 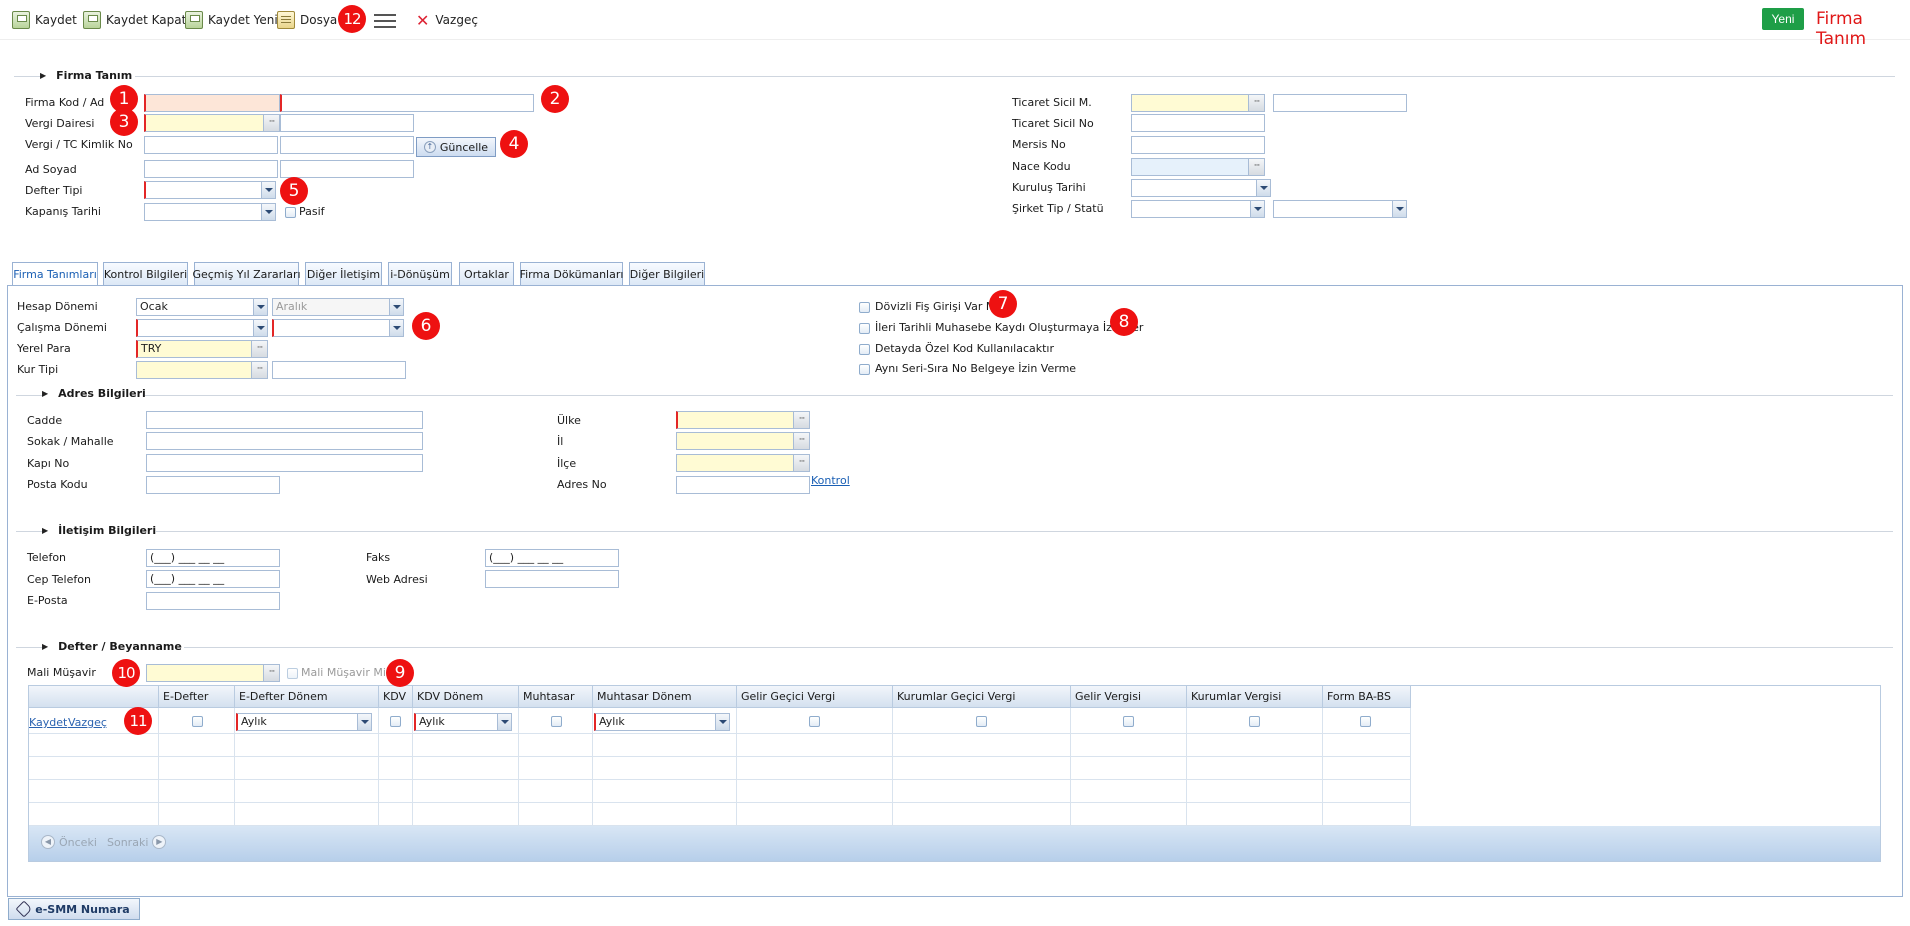 What do you see at coordinates (456, 147) in the screenshot?
I see `guncelle-button: ↑ Güncelle` at bounding box center [456, 147].